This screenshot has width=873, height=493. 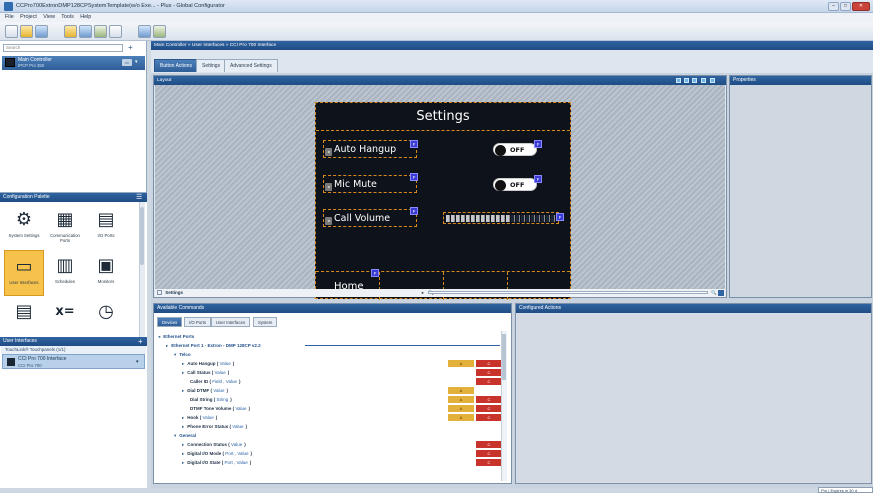 What do you see at coordinates (197, 322) in the screenshot?
I see `tab-io-ports: I/O Ports` at bounding box center [197, 322].